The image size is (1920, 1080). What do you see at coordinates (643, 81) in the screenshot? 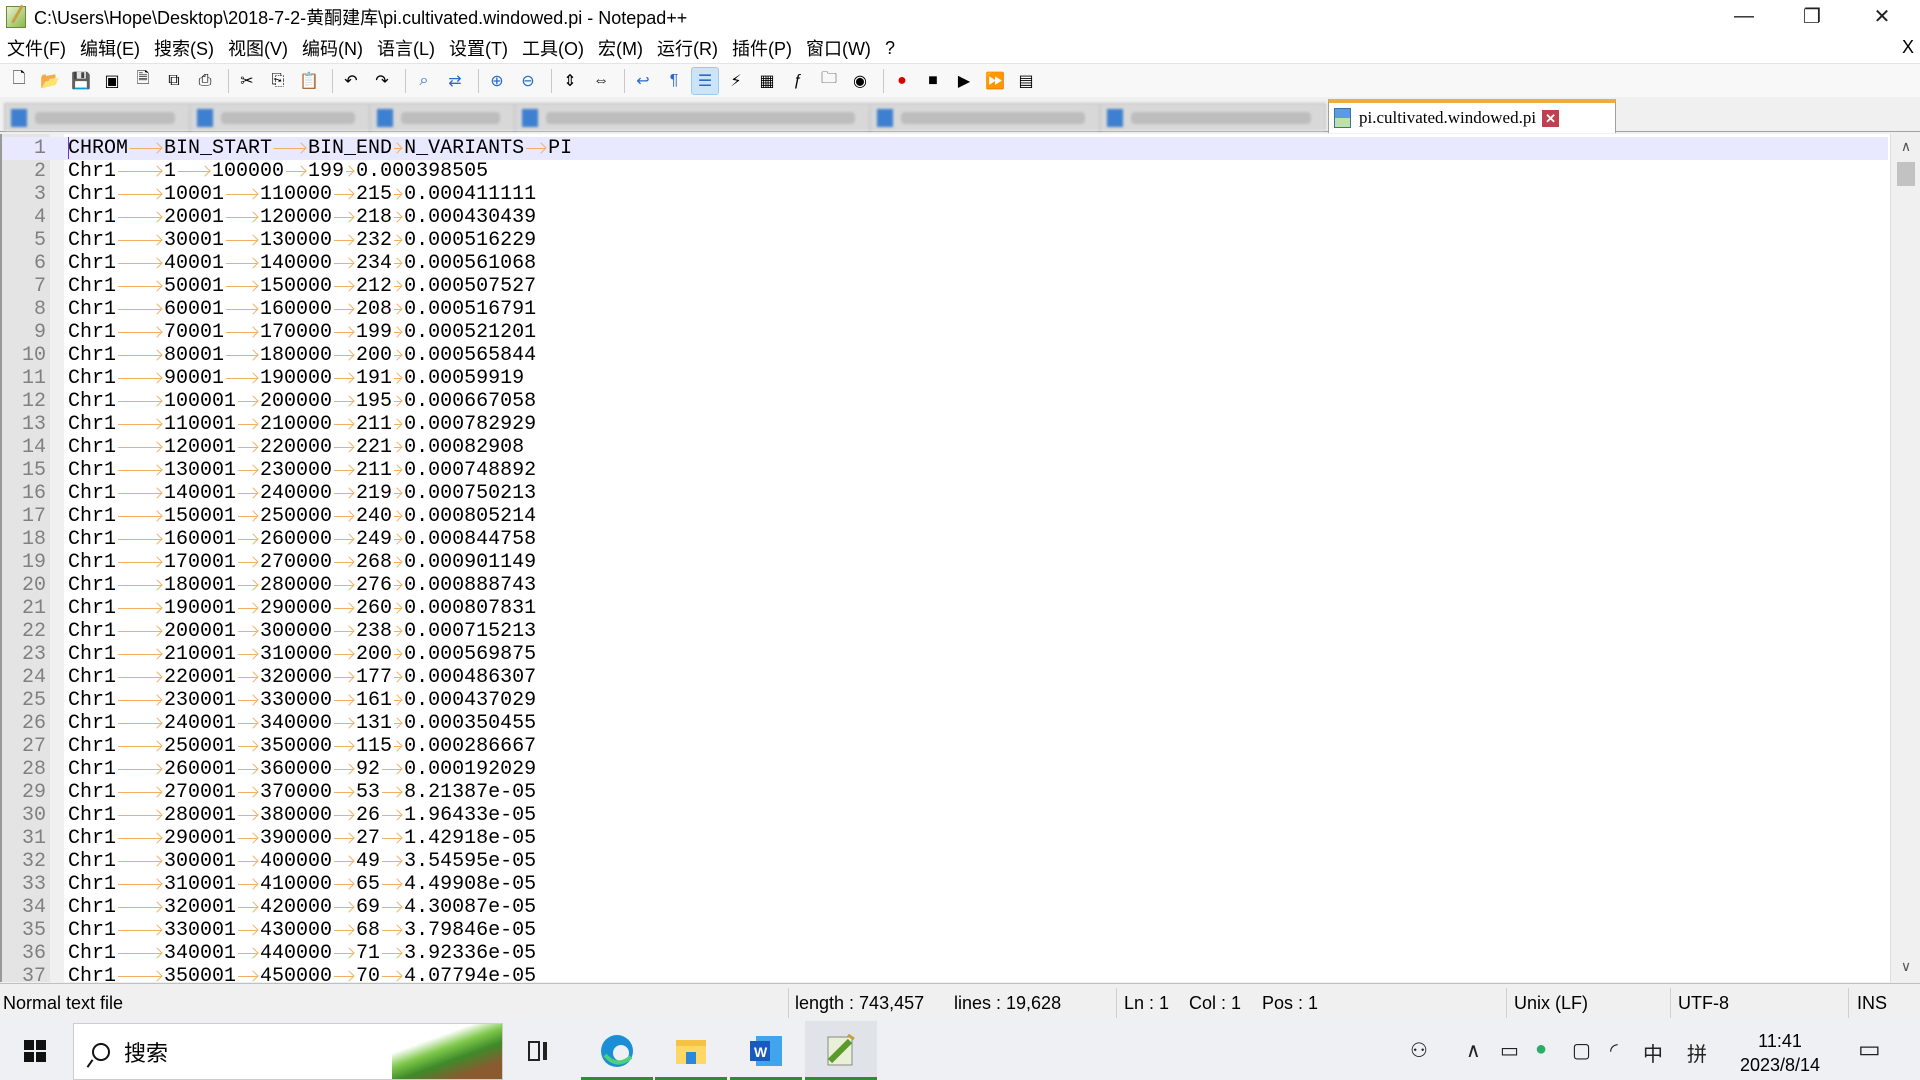
I see `word-wrap-icon: ↩` at bounding box center [643, 81].